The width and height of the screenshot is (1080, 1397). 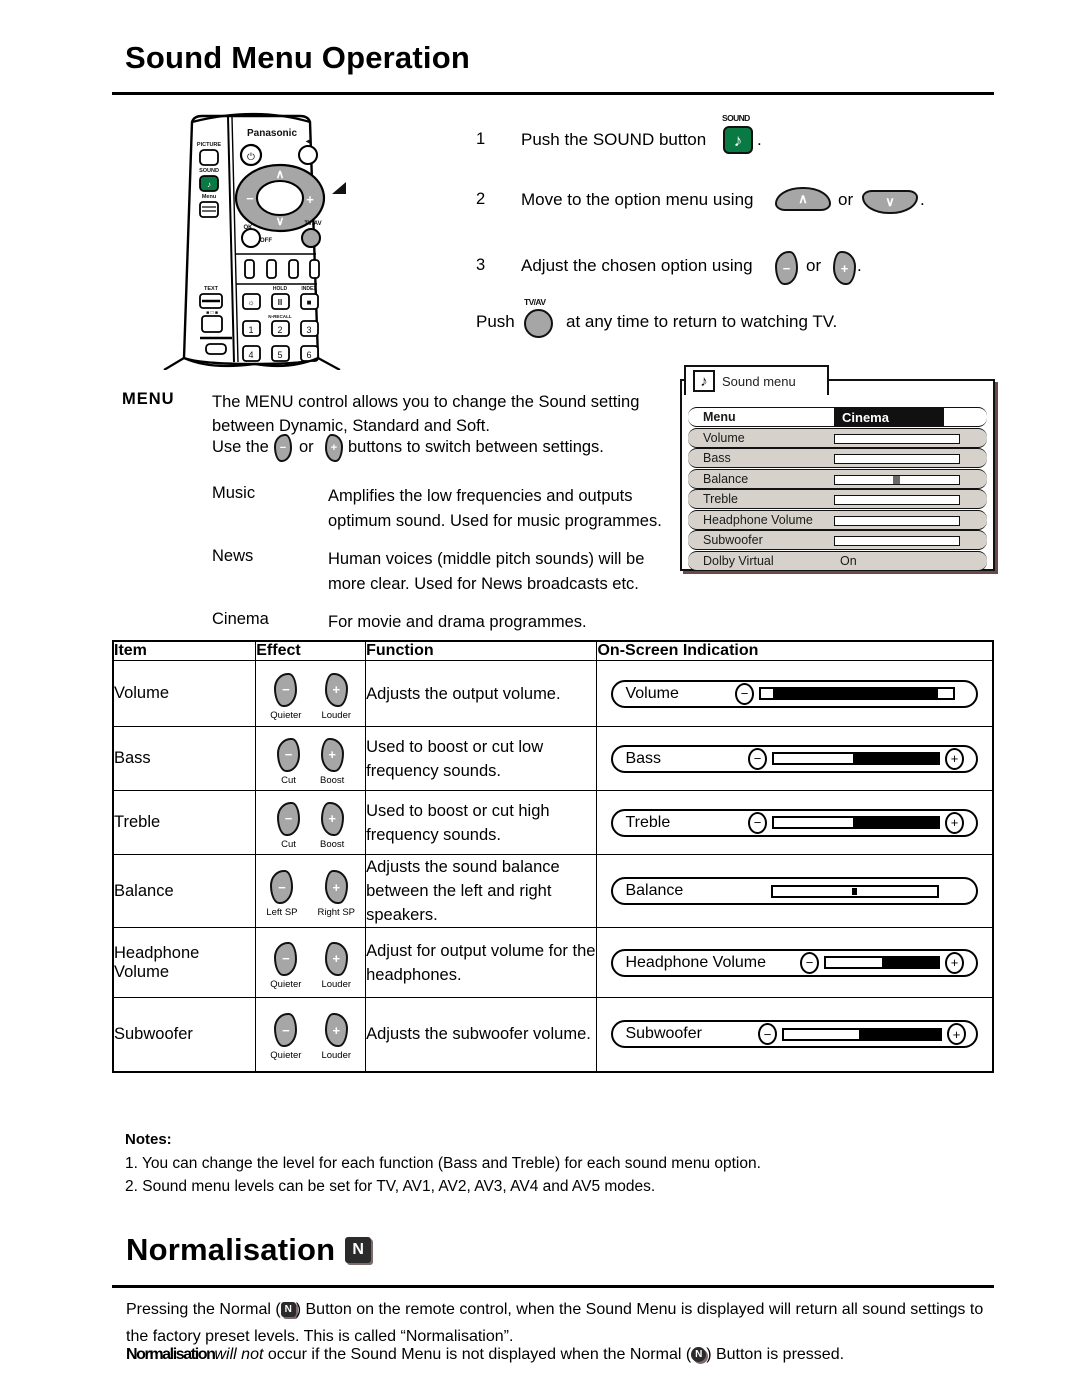 I want to click on osi-control, so click(x=855, y=891).